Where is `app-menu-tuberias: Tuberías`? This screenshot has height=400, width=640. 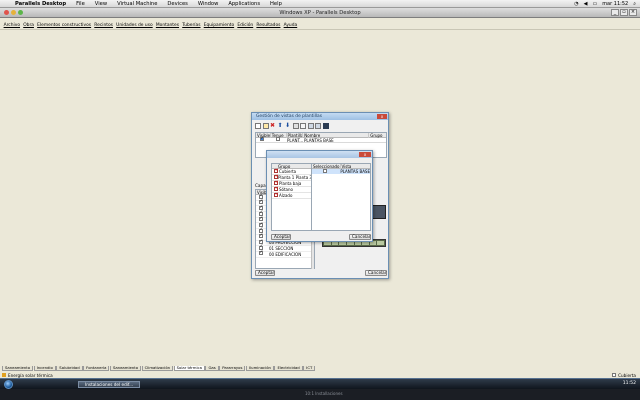 app-menu-tuberias: Tuberías is located at coordinates (191, 25).